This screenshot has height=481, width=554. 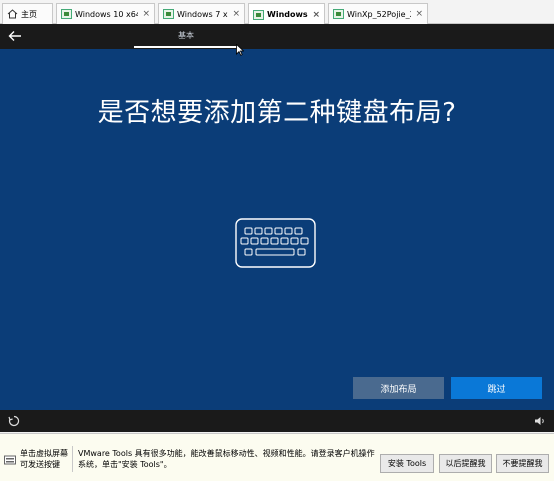 I want to click on click-screen-hint: 单击虚拟屏幕可发送按键, so click(x=44, y=459).